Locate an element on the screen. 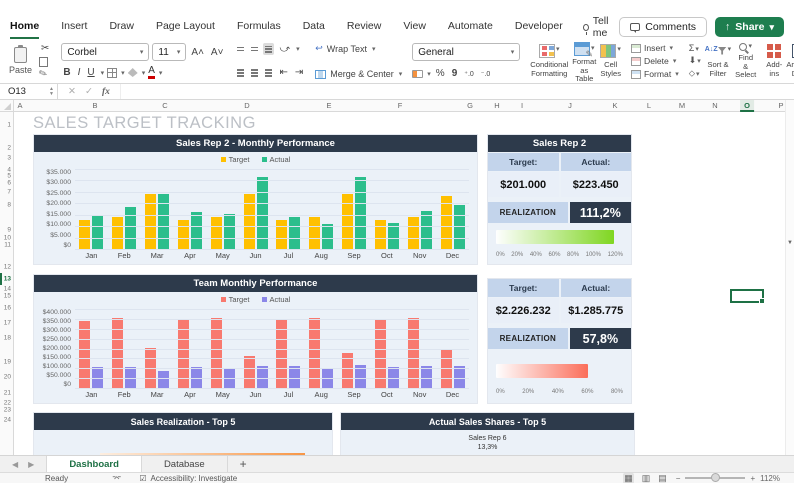 The width and height of the screenshot is (794, 483). formula-input is located at coordinates (457, 91).